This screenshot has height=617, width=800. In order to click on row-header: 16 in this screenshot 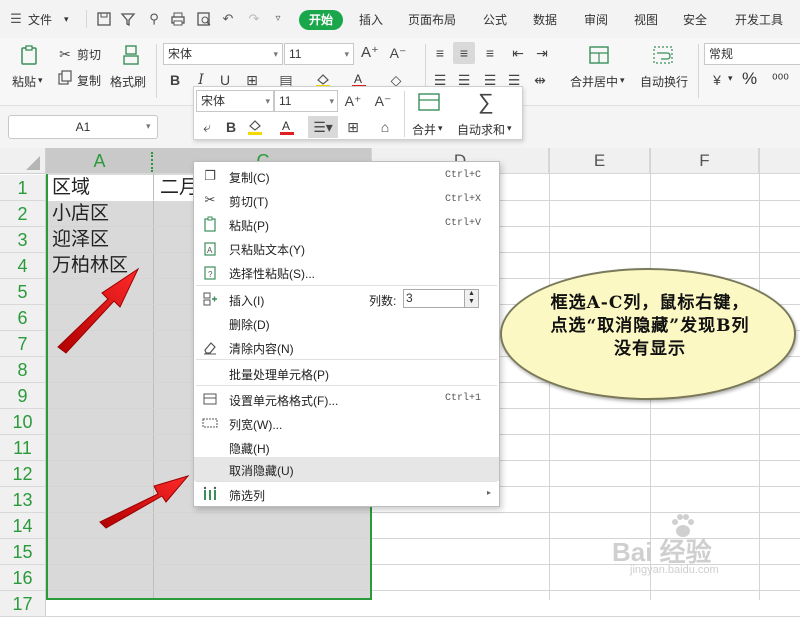, I will do `click(23, 578)`.